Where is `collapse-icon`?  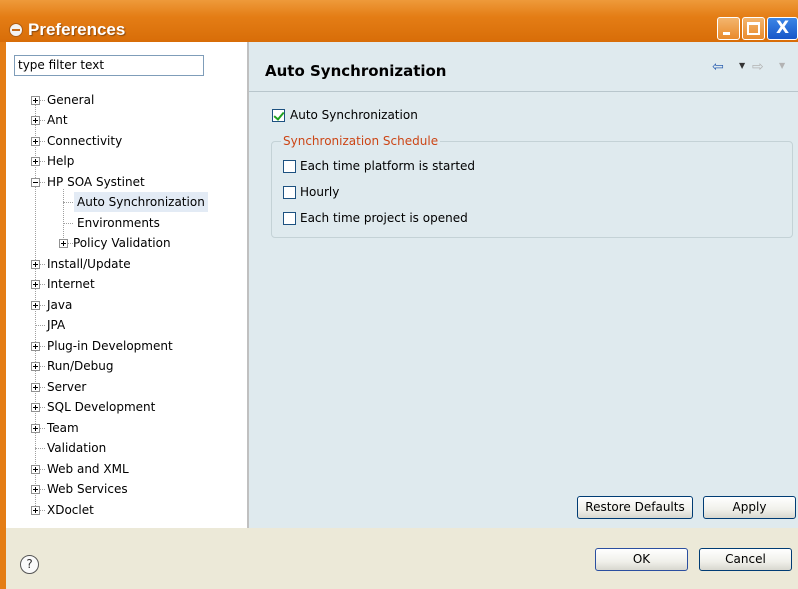
collapse-icon is located at coordinates (35, 182).